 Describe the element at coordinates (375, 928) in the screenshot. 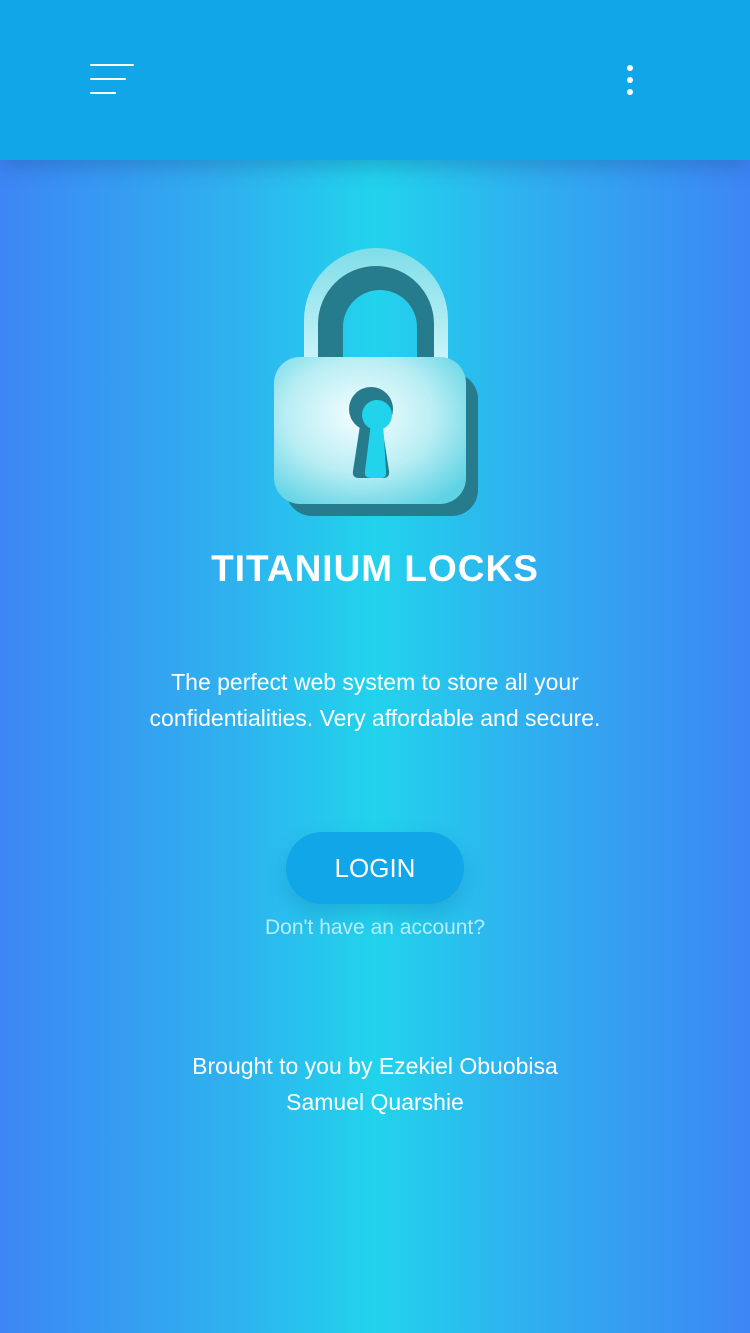

I see `signup-link: Don't have an account?` at that location.